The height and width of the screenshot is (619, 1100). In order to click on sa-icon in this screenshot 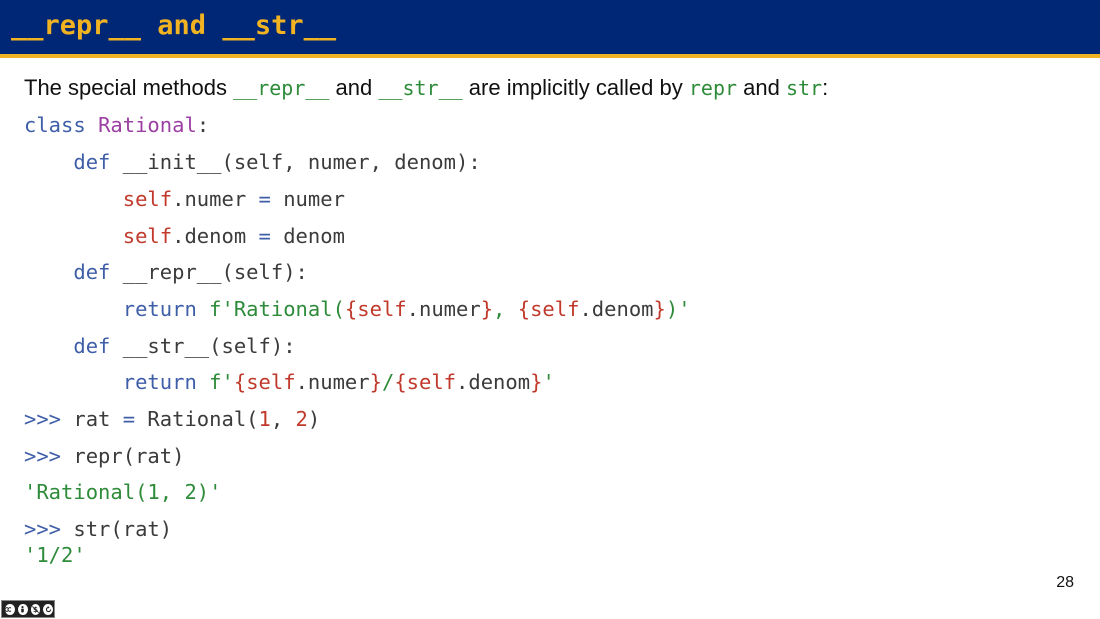, I will do `click(48, 609)`.